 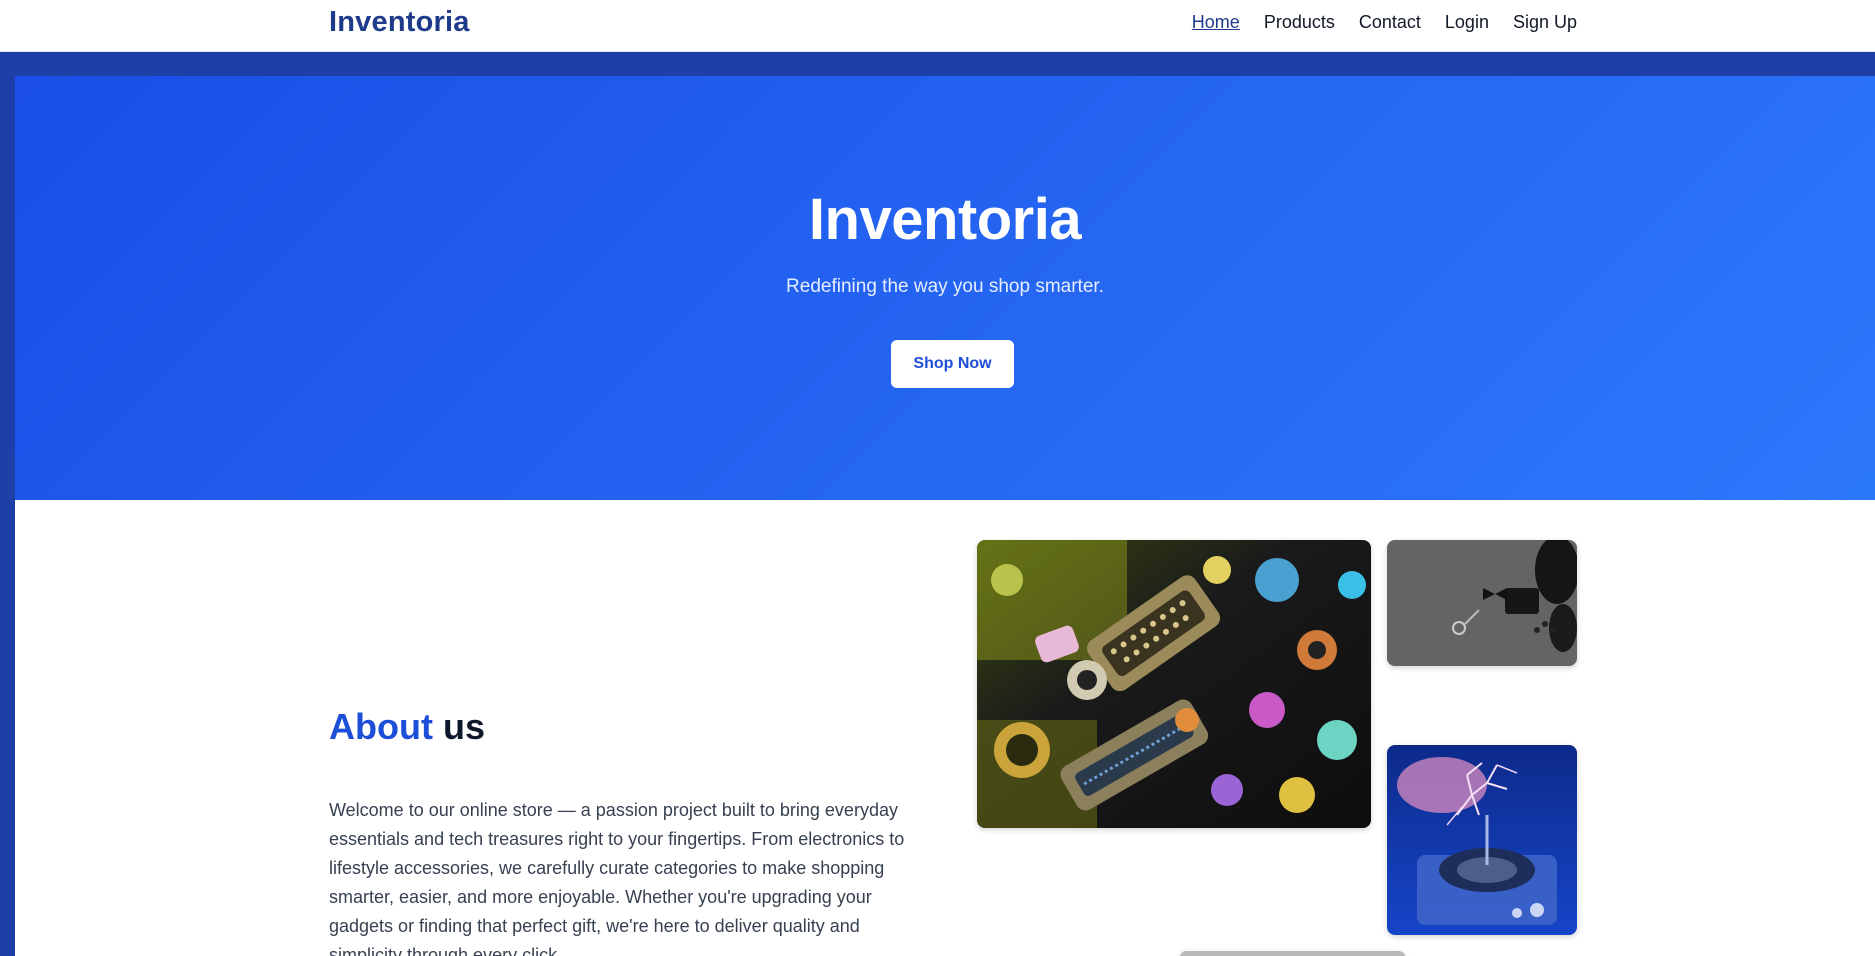 I want to click on nav-links: Home Products Contact Login Sign Up, so click(x=1384, y=22).